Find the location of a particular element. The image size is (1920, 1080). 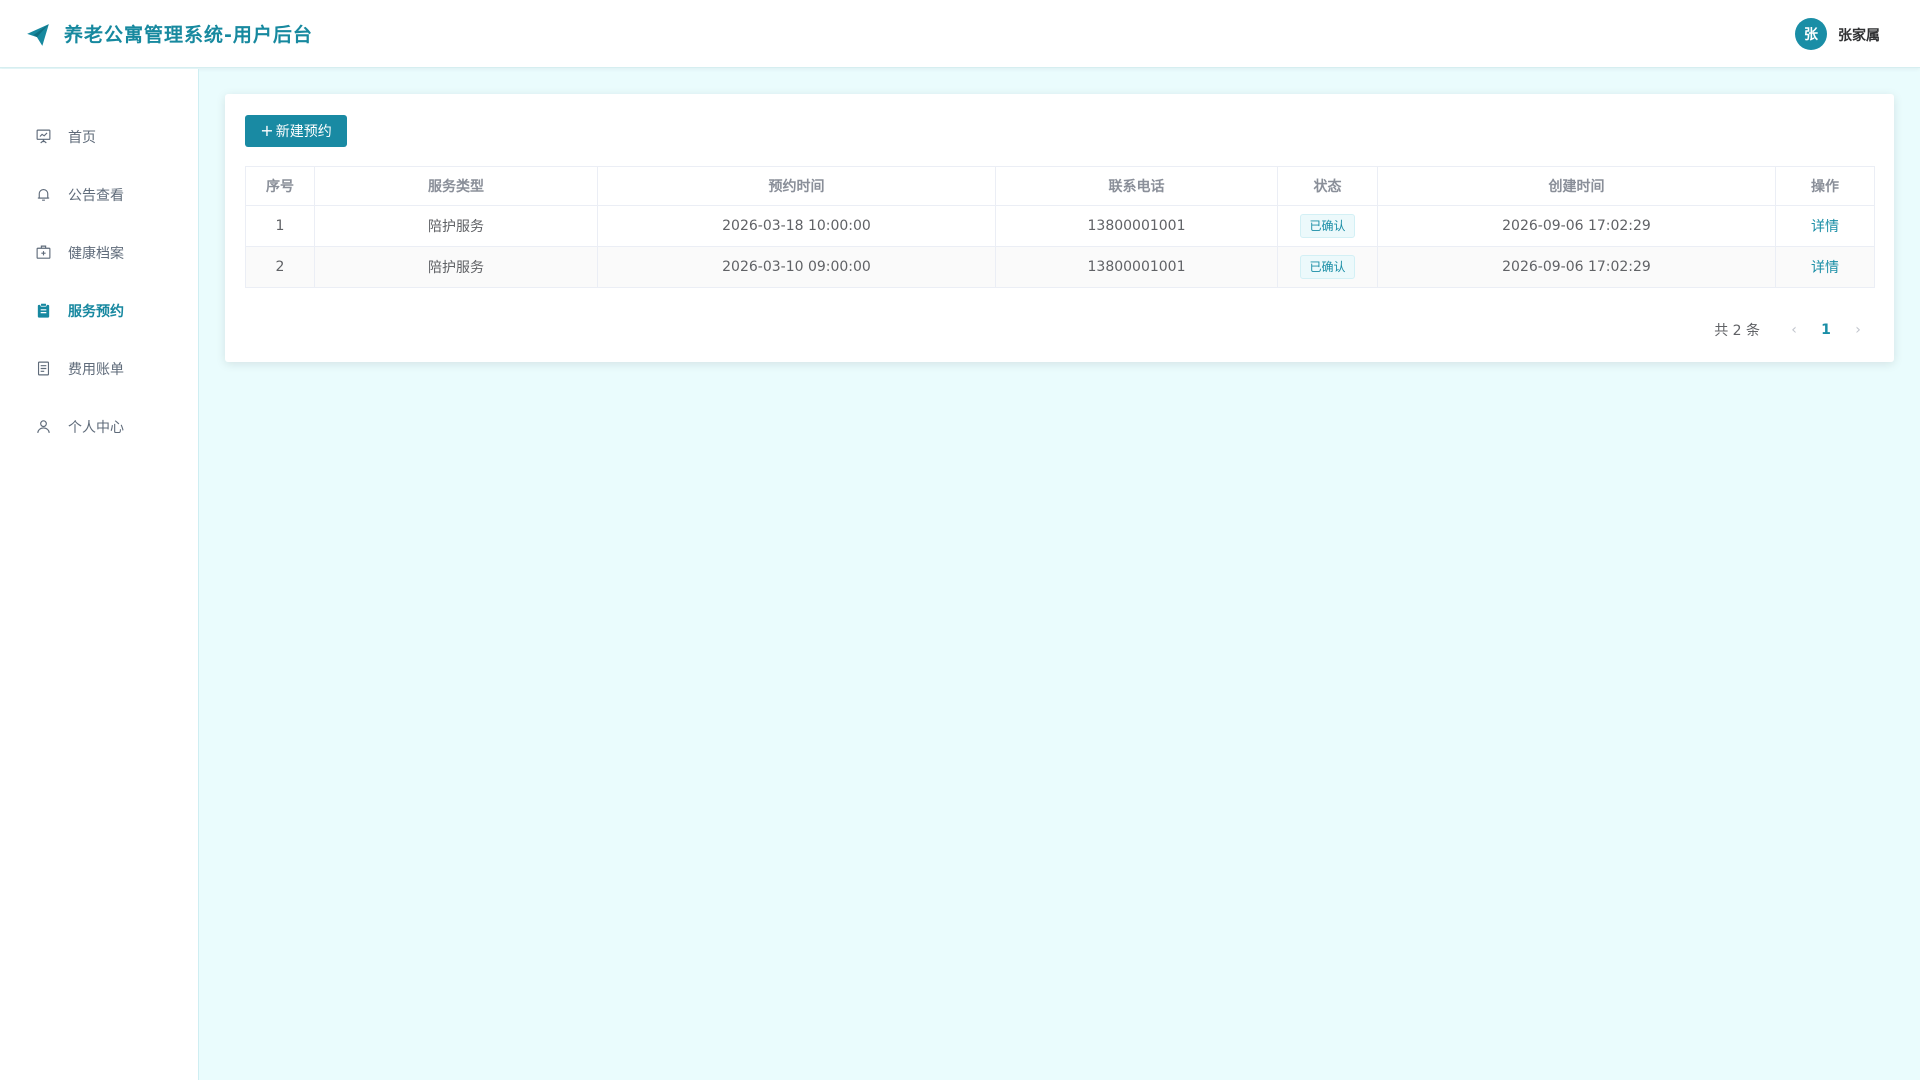

top-header: 养老公寓管理系统-用户后台 张 张家属 is located at coordinates (960, 34).